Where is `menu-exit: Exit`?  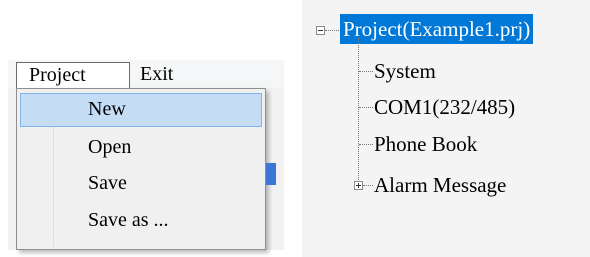
menu-exit: Exit is located at coordinates (156, 75).